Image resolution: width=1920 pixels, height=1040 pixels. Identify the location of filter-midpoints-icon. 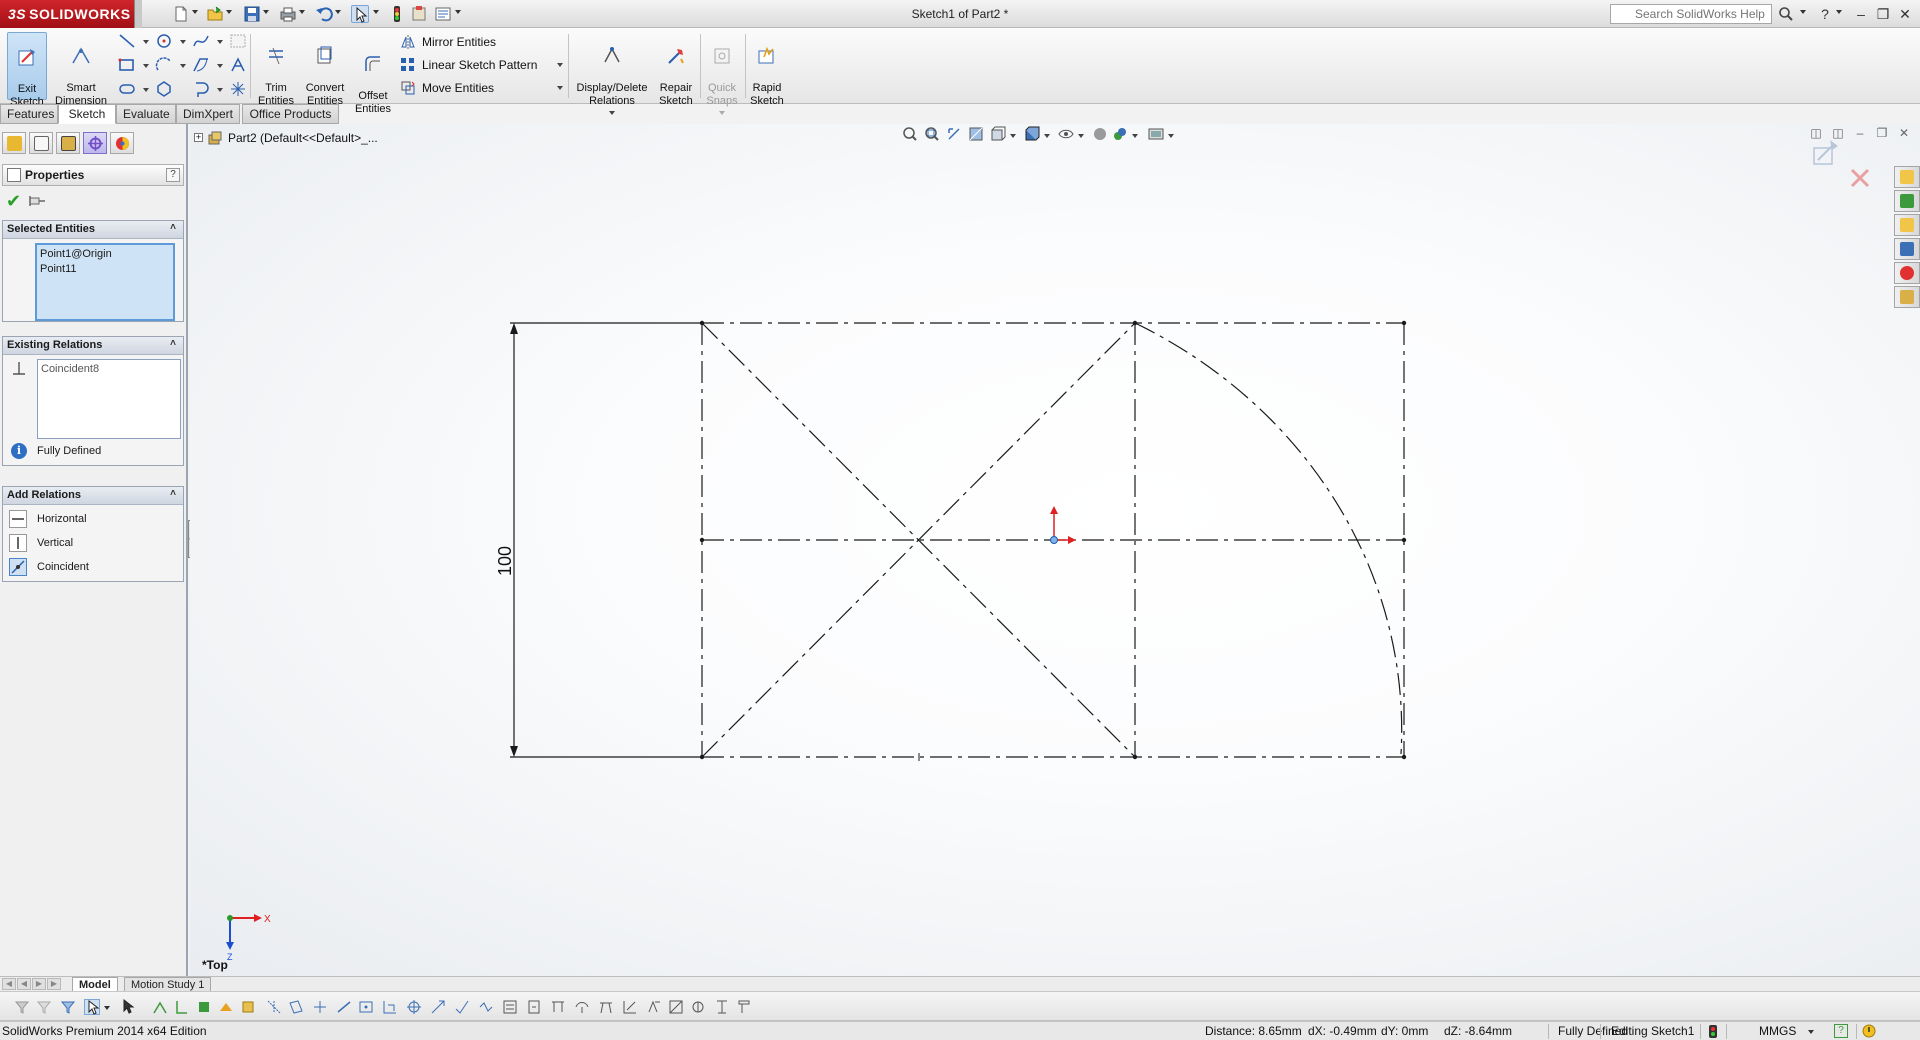
(366, 1007).